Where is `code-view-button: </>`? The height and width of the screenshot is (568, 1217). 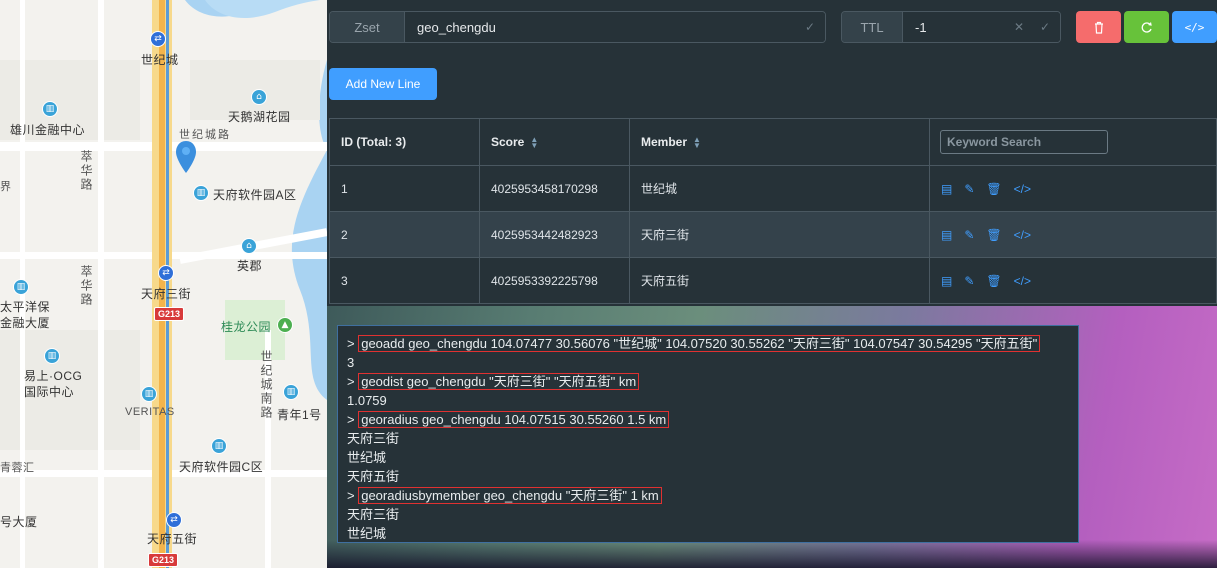
code-view-button: </> is located at coordinates (1194, 27).